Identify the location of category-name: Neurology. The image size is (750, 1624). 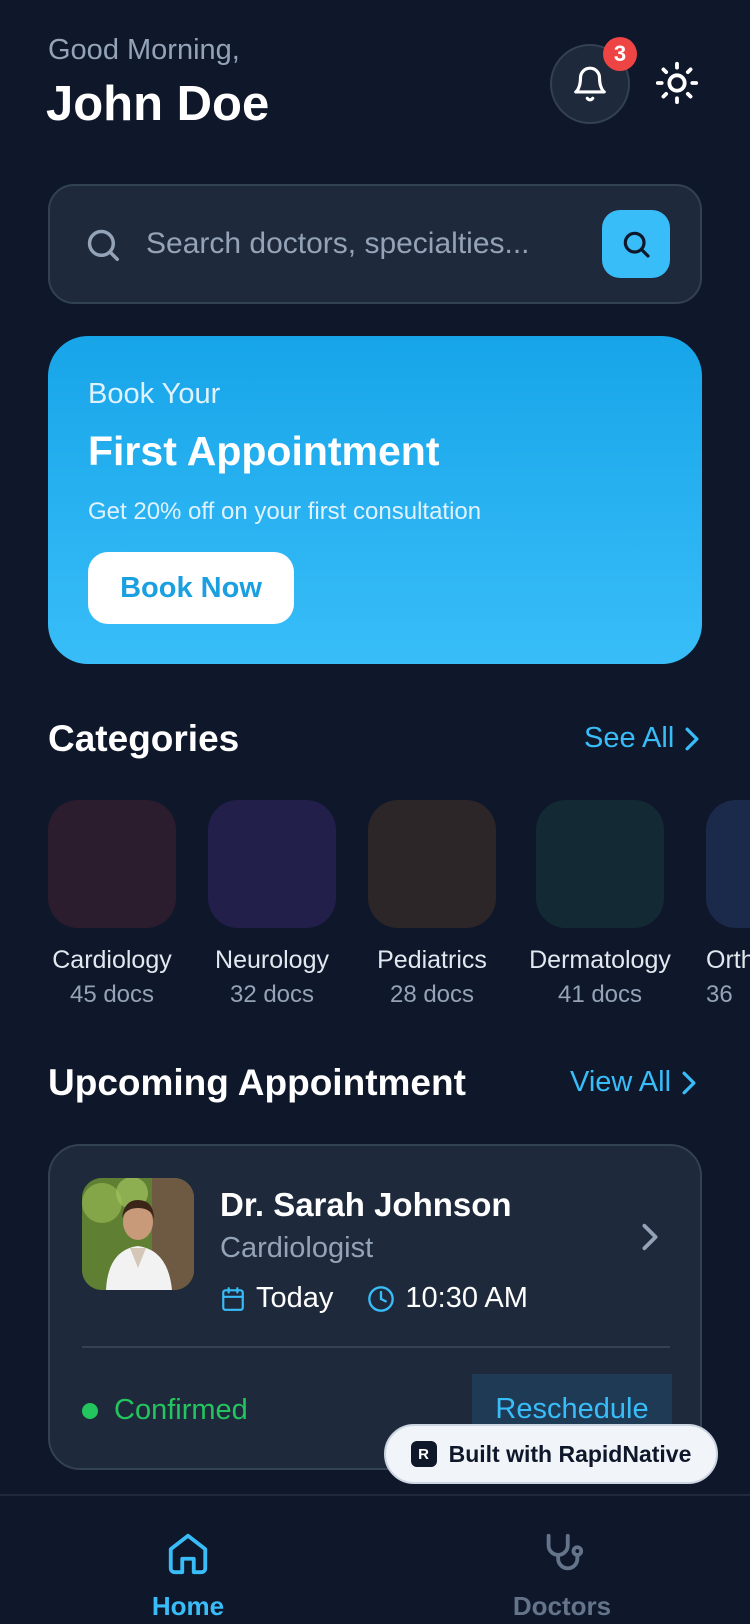
(272, 960).